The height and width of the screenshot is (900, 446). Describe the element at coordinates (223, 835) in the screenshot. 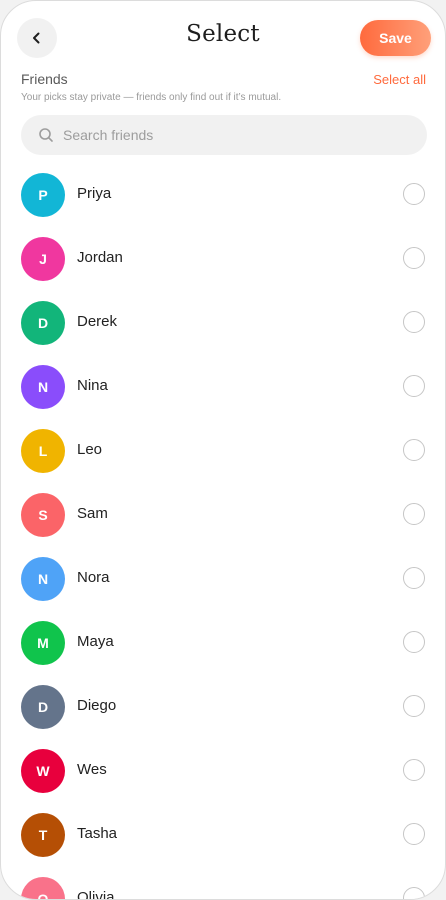

I see `friend-row: T Tasha` at that location.